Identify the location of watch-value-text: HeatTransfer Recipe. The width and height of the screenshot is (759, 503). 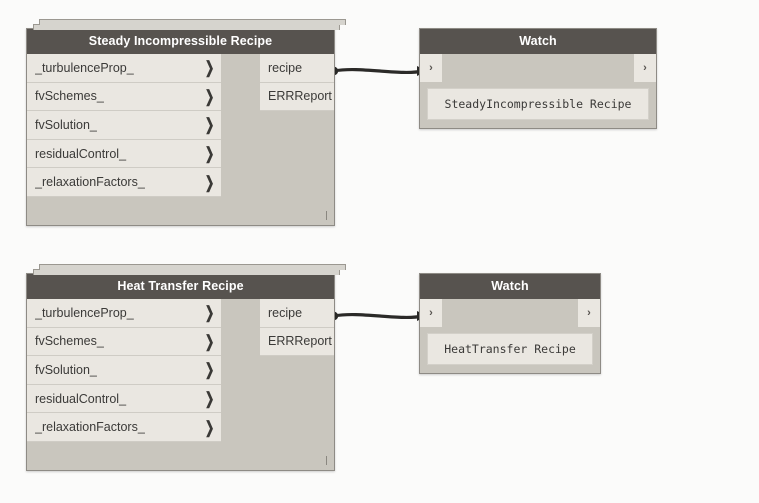
(510, 349).